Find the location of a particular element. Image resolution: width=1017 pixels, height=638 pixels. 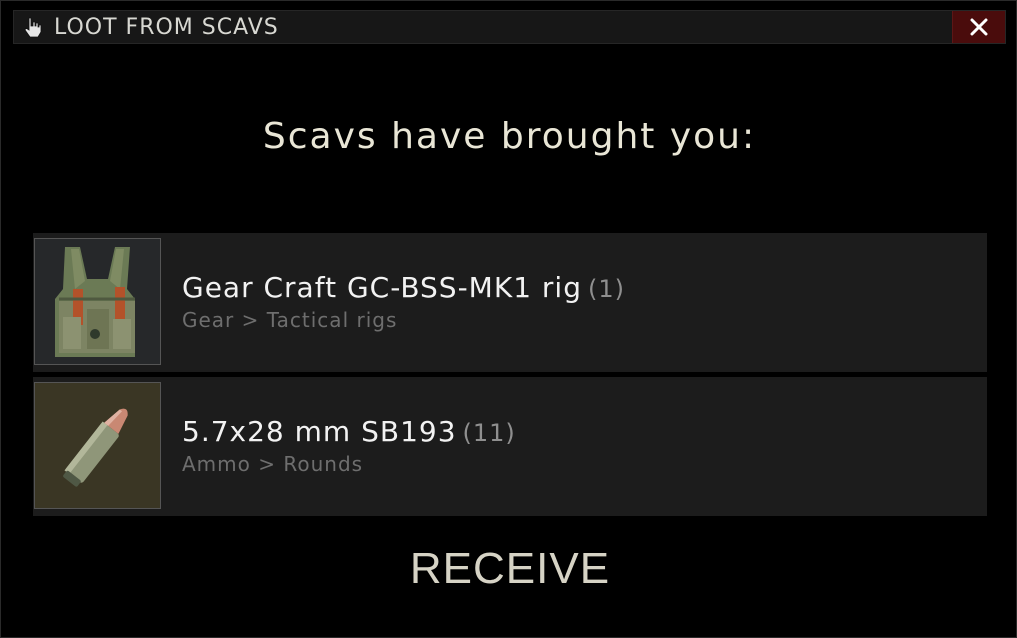

item-title: Gear Craft GC-BSS-MK1 rig (1) is located at coordinates (403, 287).